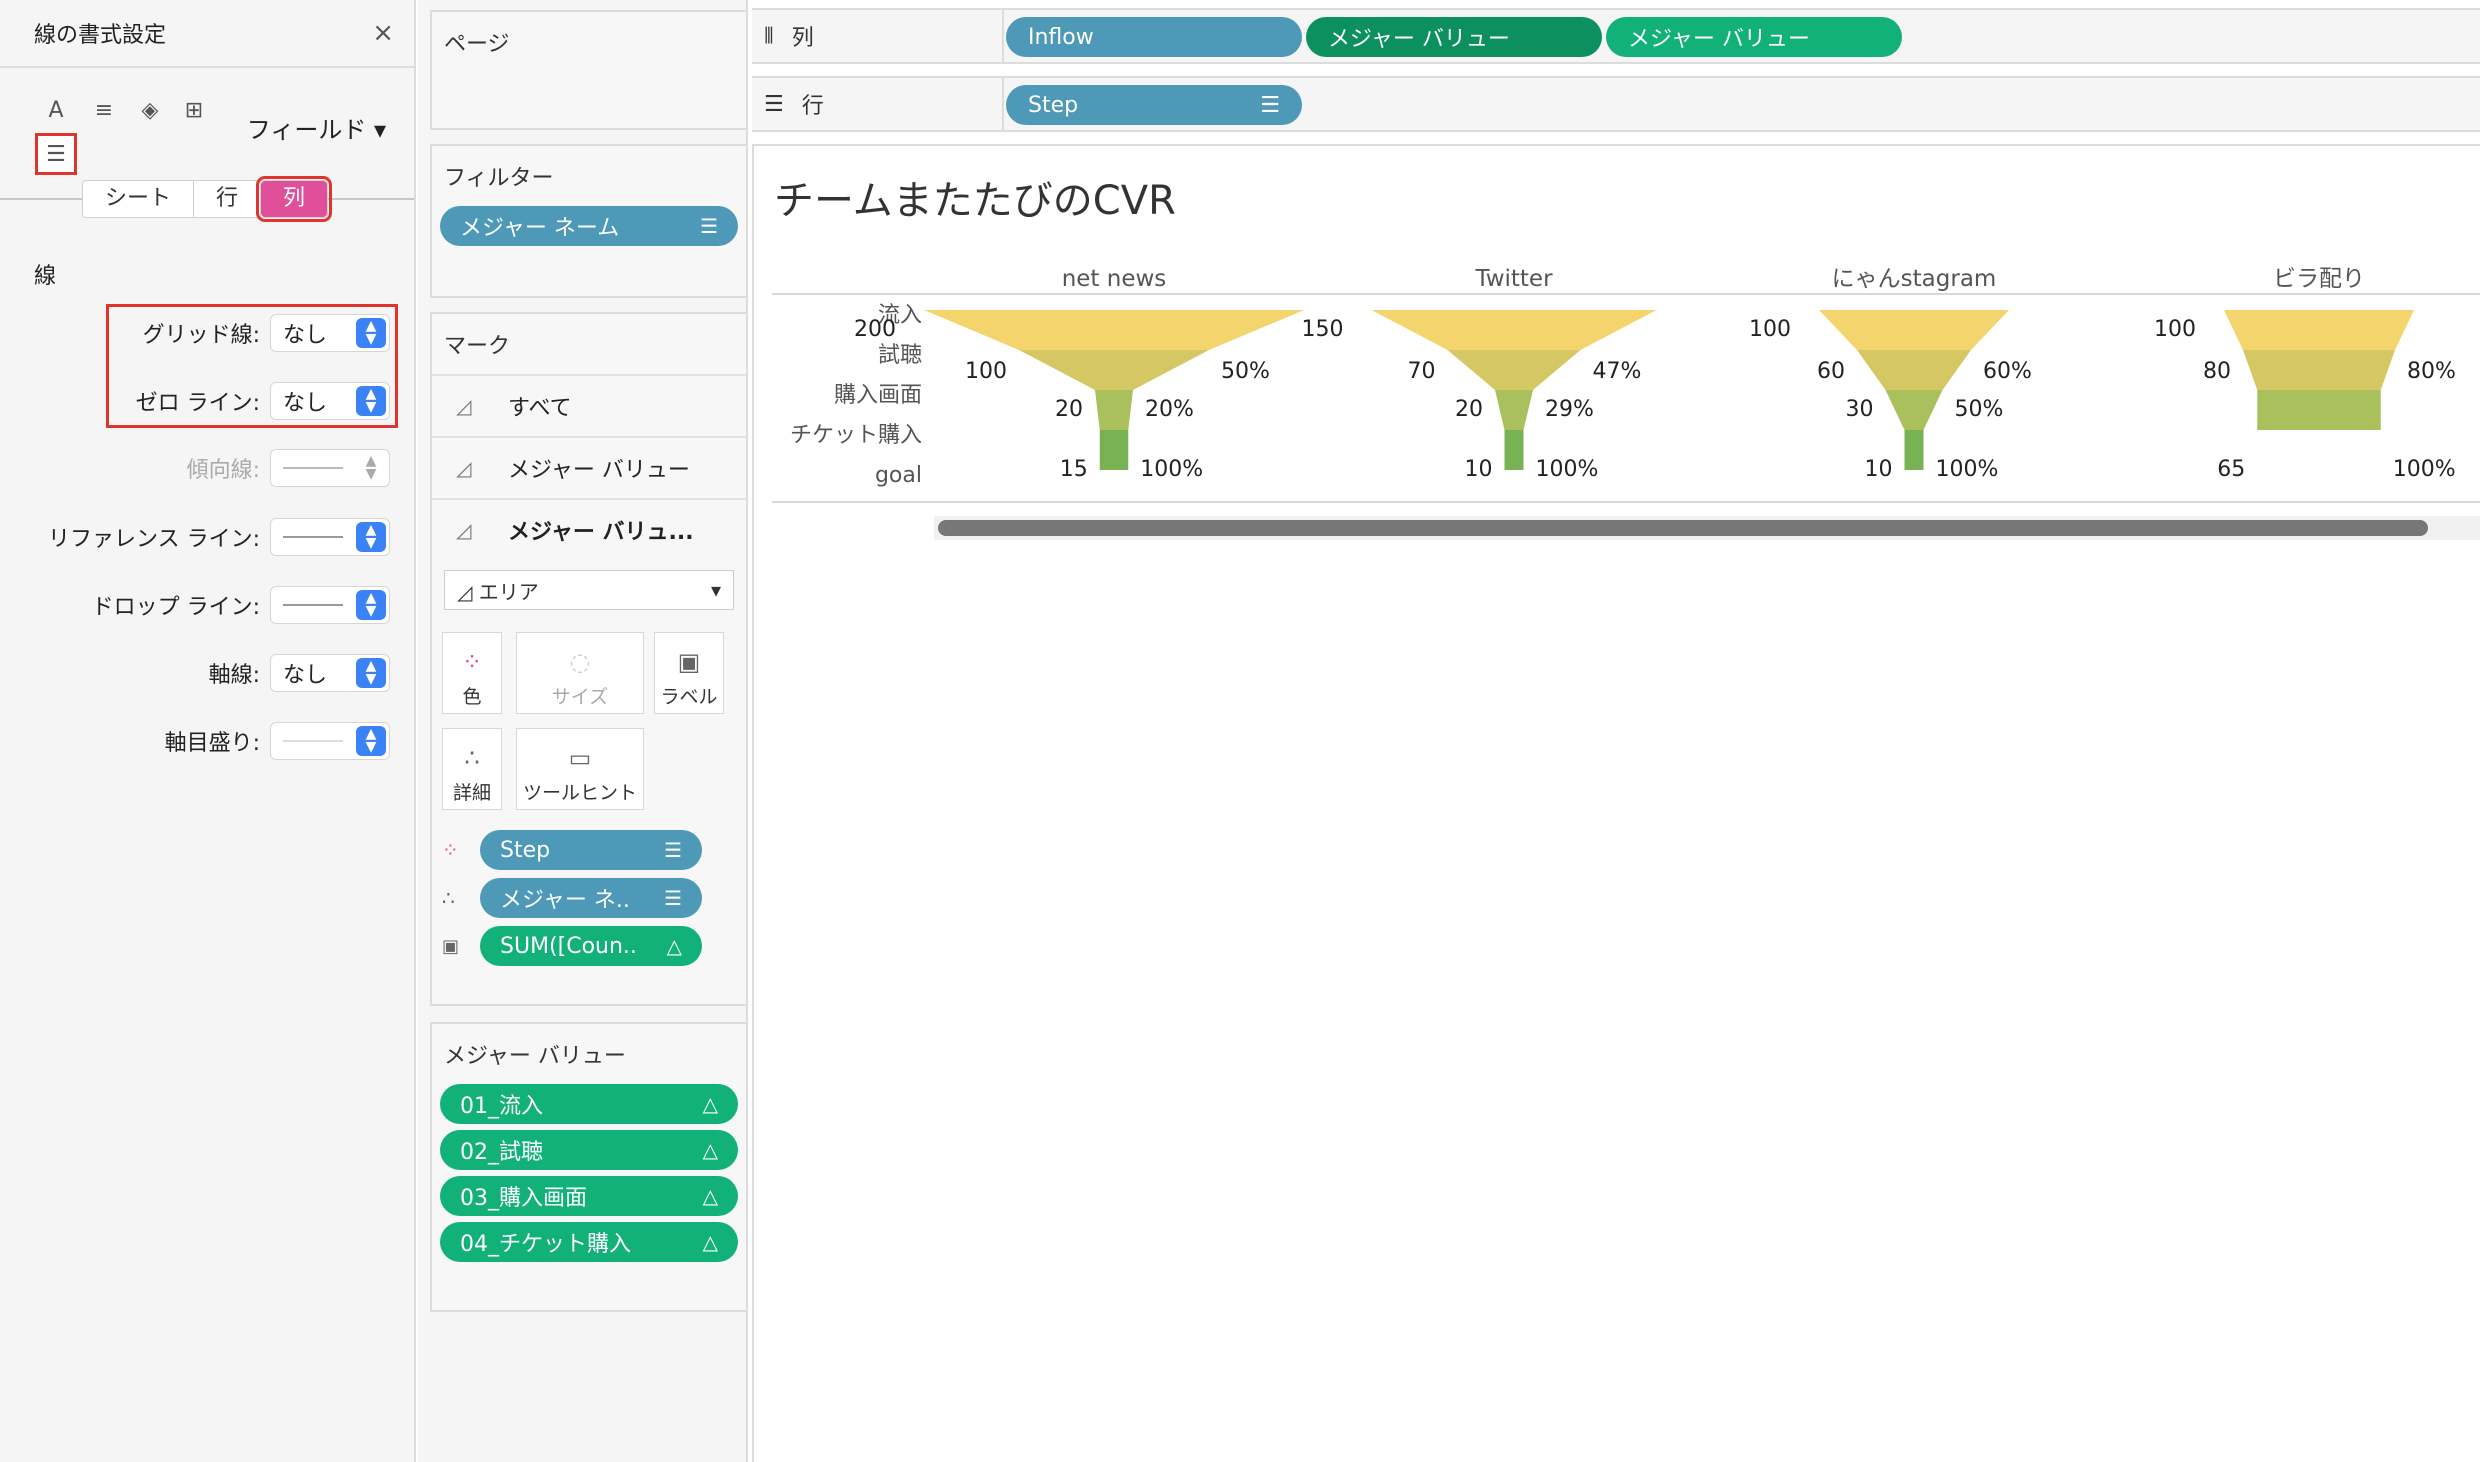 The width and height of the screenshot is (2480, 1462). Describe the element at coordinates (2217, 371) in the screenshot. I see `value-label: 80` at that location.